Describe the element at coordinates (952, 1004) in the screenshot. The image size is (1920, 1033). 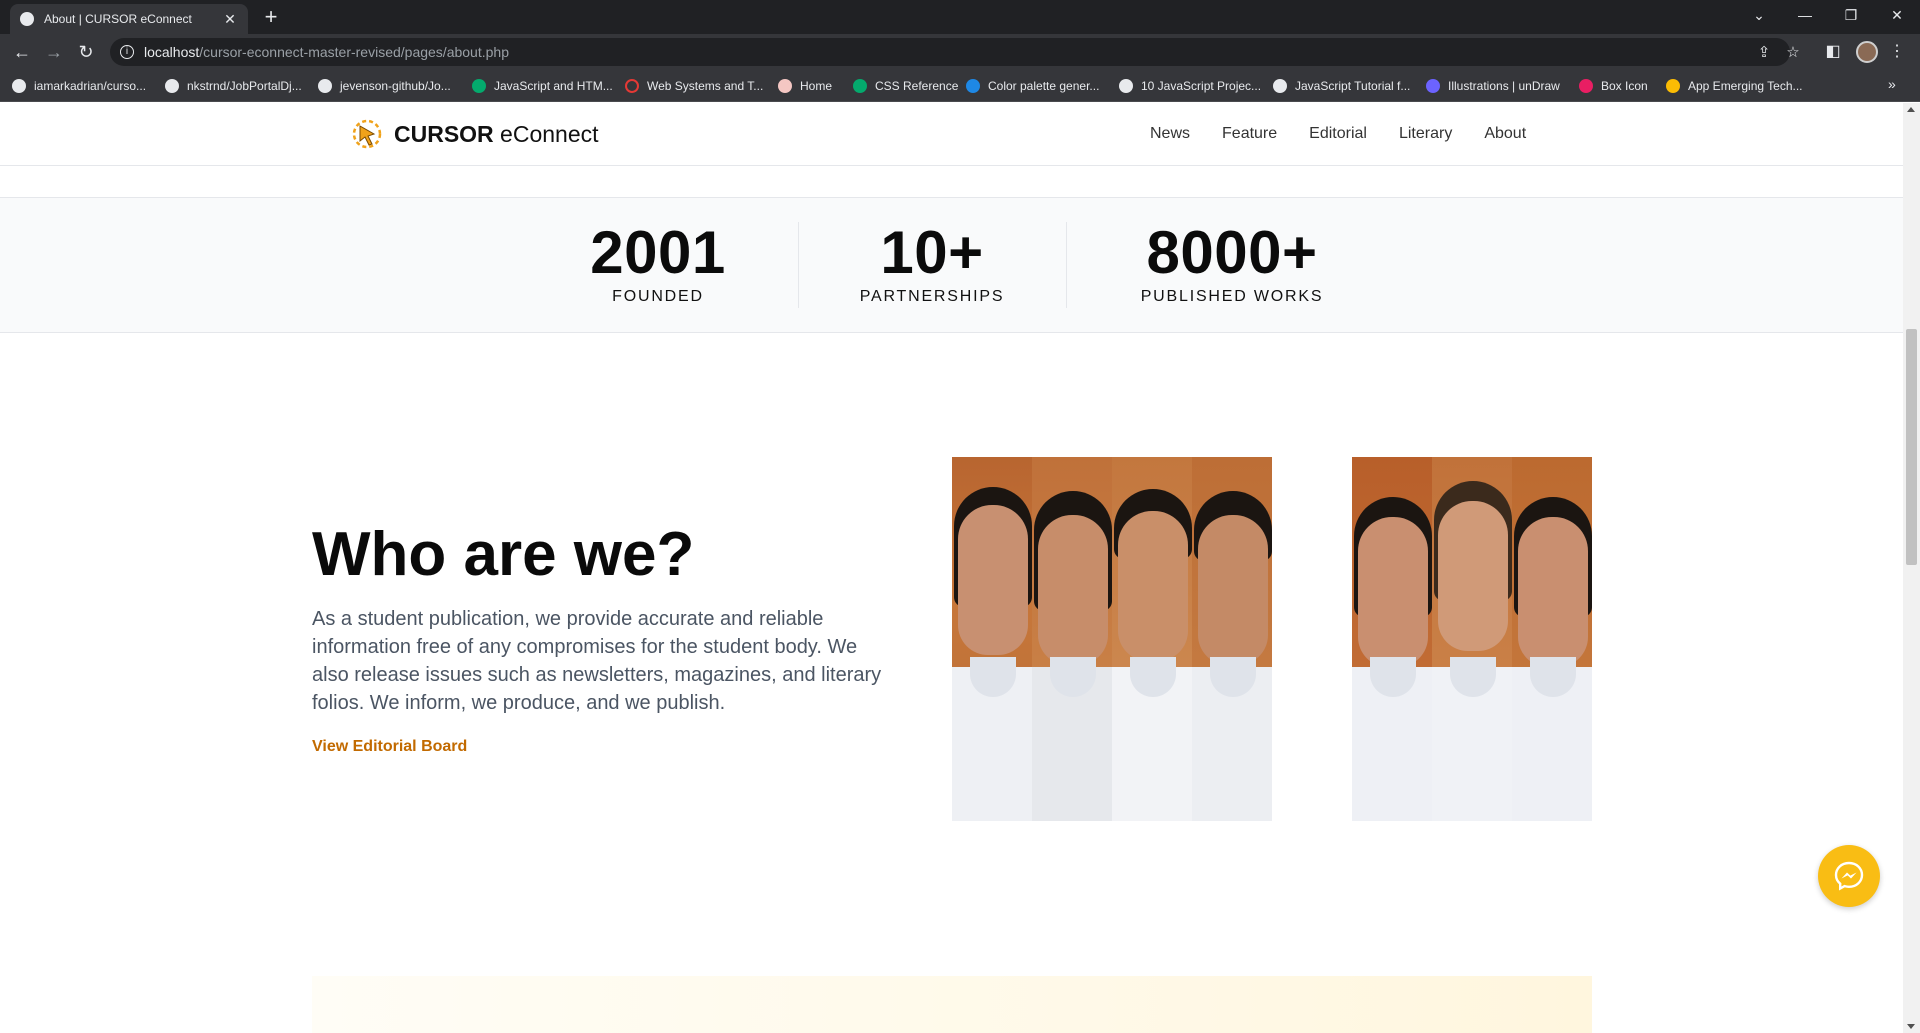
I see `next-section-card` at that location.